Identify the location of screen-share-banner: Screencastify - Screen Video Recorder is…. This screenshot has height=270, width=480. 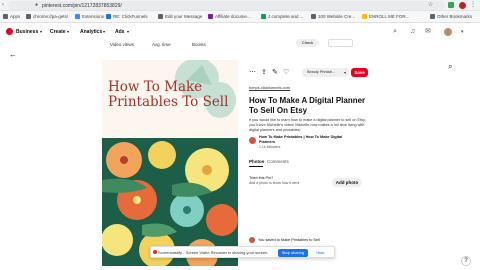
(242, 252).